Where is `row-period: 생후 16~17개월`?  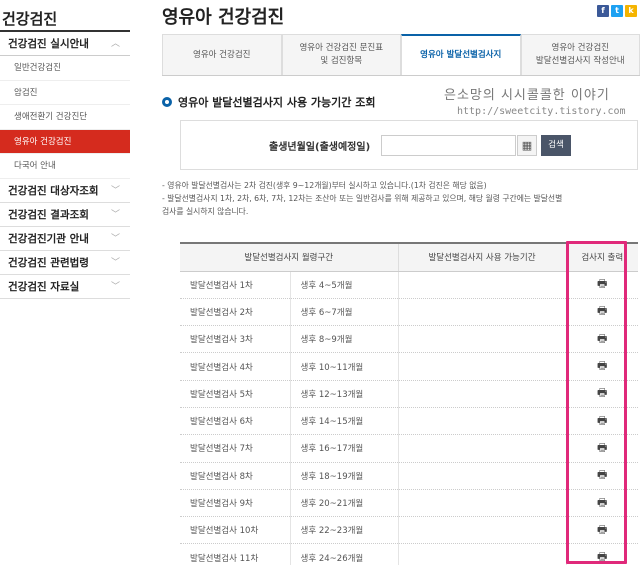
row-period: 생후 16~17개월 is located at coordinates (344, 448).